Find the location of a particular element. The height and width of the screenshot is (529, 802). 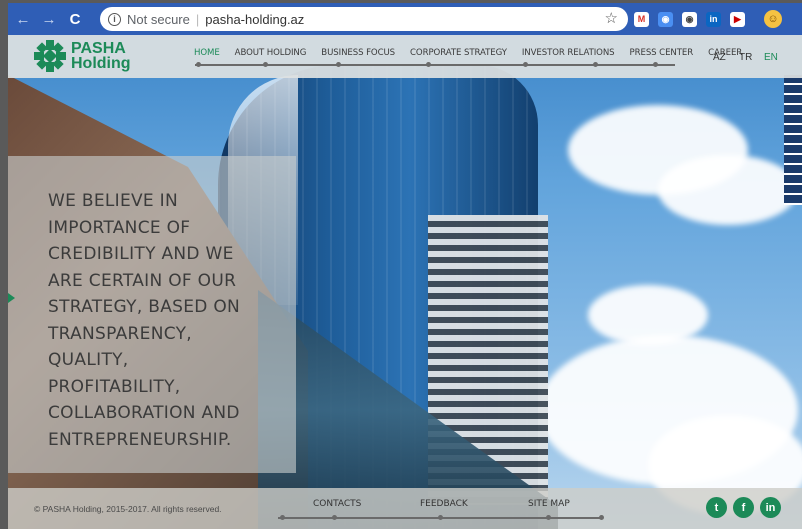

right-building is located at coordinates (793, 140).